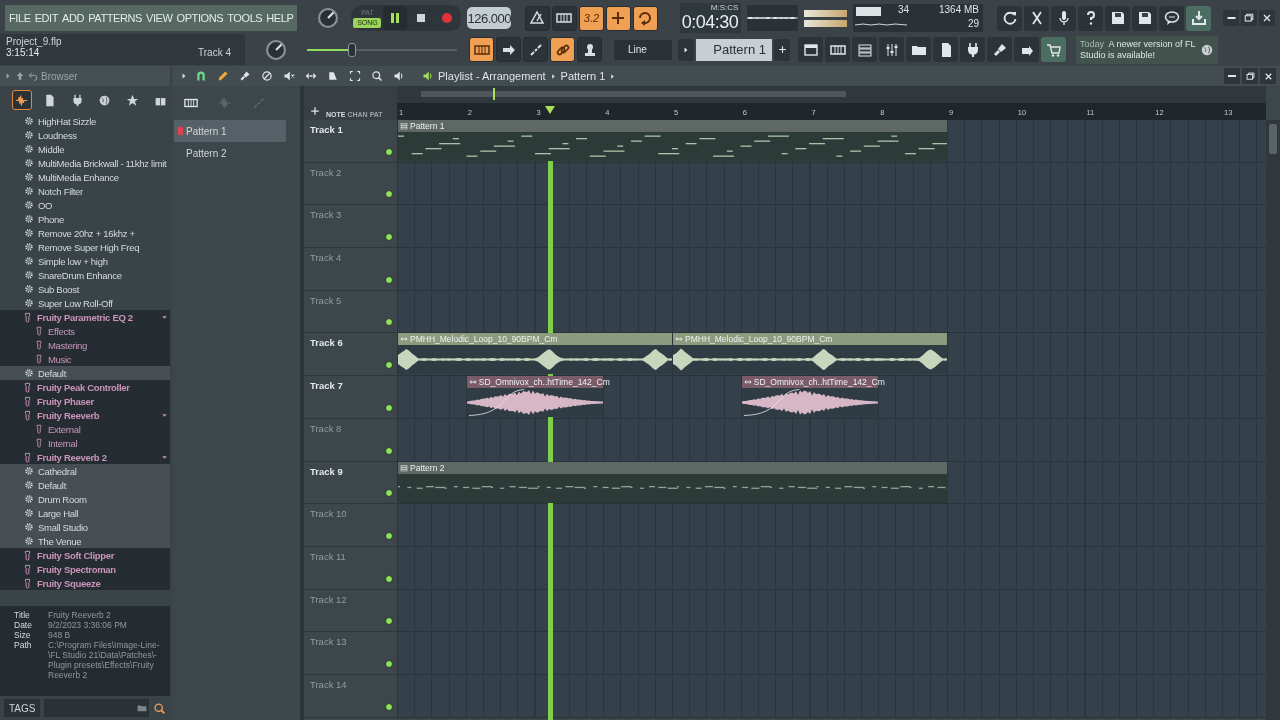 This screenshot has width=1280, height=720. Describe the element at coordinates (159, 18) in the screenshot. I see `menu-item: VIEW` at that location.